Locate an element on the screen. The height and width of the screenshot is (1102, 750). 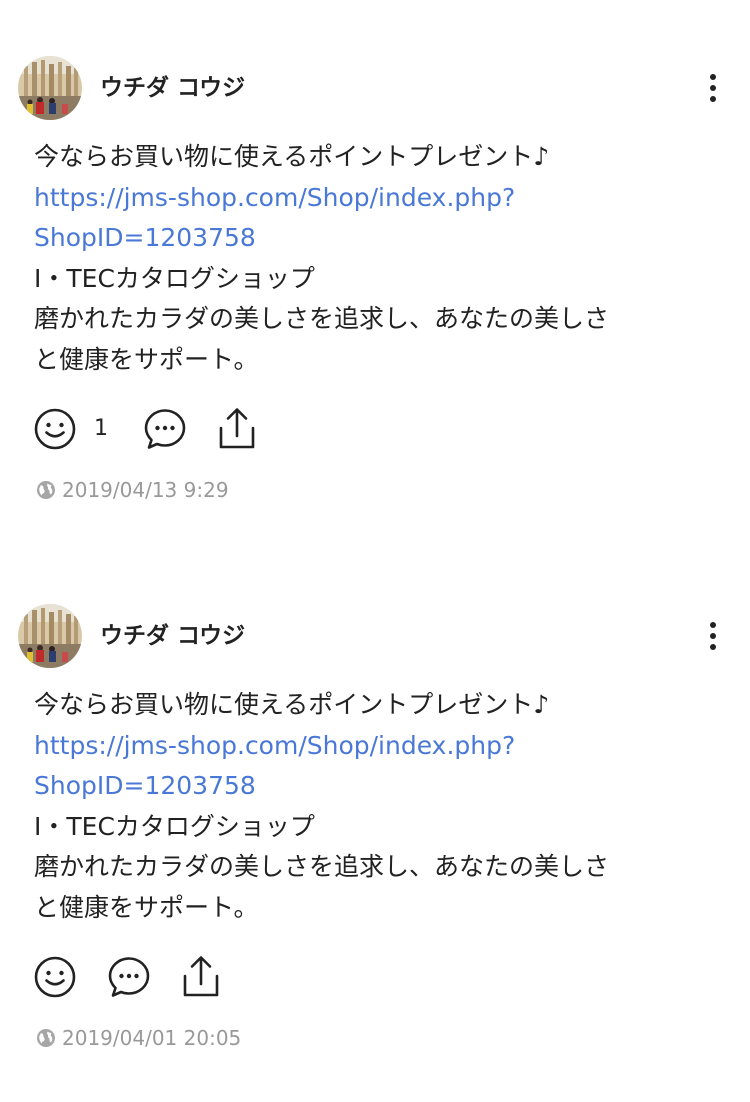
timestamp-text: 2019/04/01 20:05 is located at coordinates (152, 1038).